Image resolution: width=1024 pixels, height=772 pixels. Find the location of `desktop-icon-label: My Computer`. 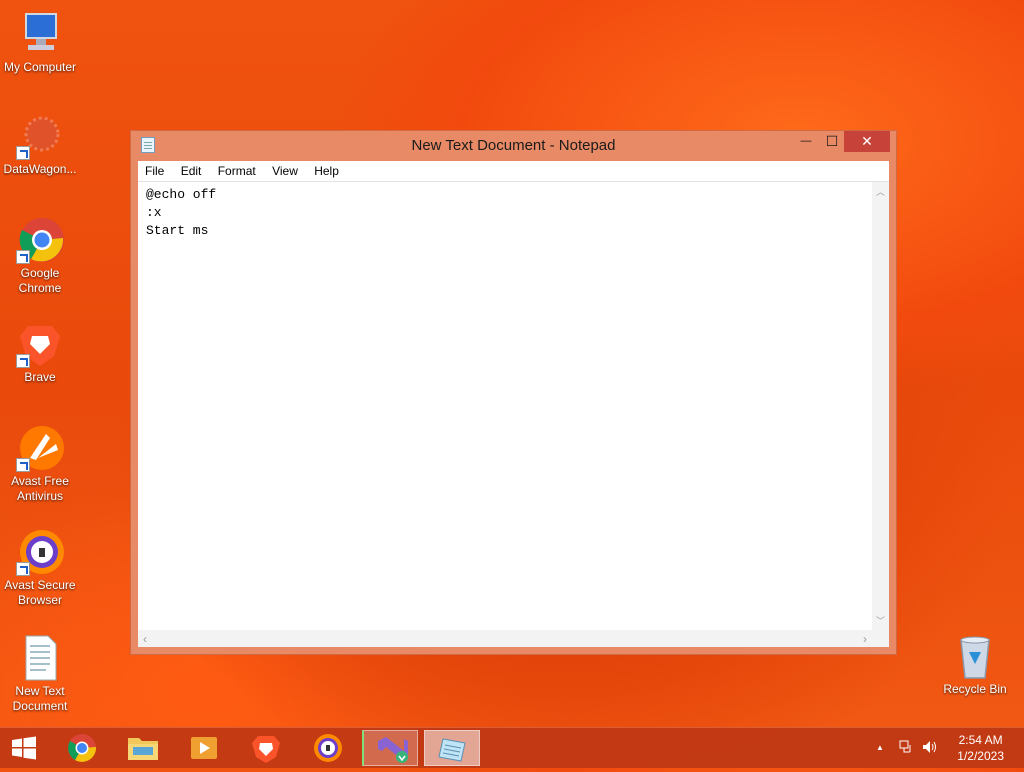

desktop-icon-label: My Computer is located at coordinates (40, 67).